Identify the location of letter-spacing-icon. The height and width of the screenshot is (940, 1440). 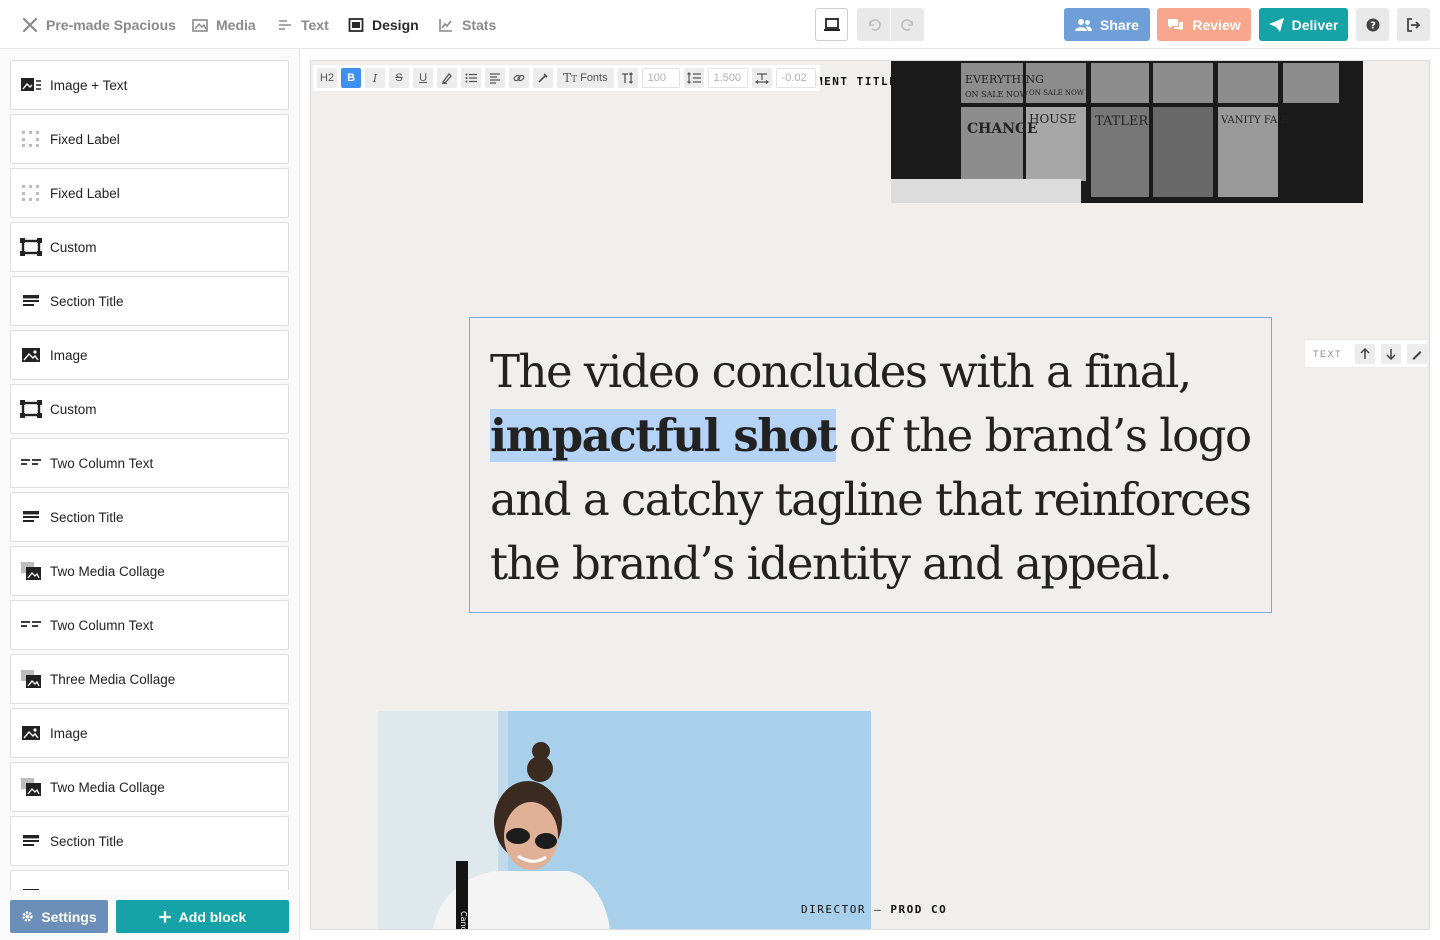
(761, 78).